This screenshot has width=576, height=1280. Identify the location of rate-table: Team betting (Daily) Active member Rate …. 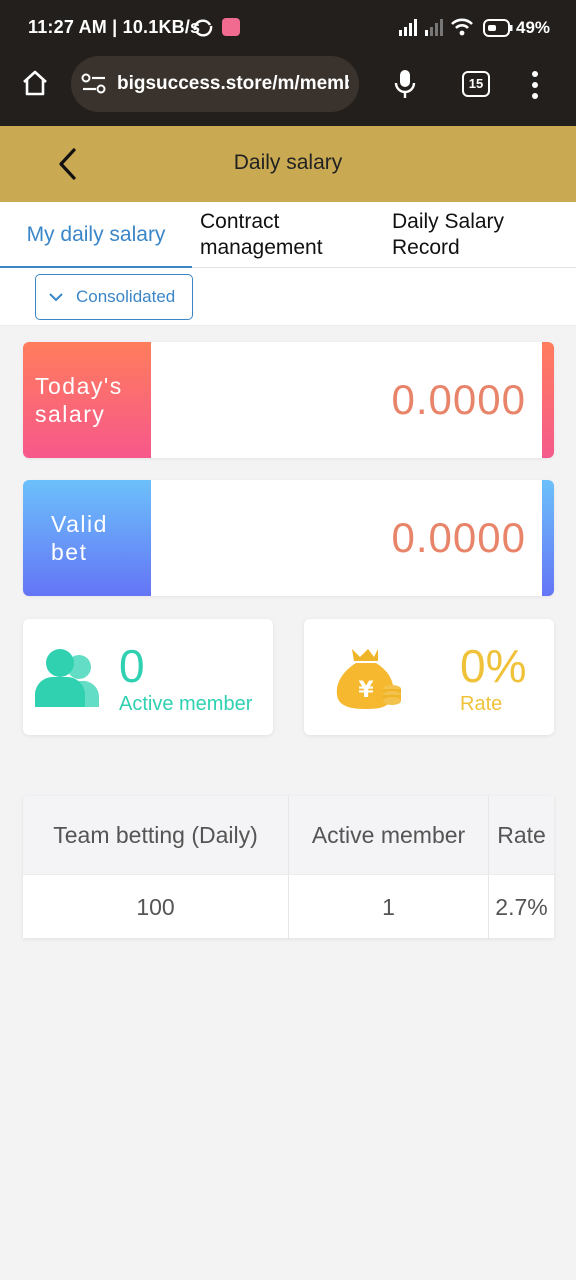
(288, 867).